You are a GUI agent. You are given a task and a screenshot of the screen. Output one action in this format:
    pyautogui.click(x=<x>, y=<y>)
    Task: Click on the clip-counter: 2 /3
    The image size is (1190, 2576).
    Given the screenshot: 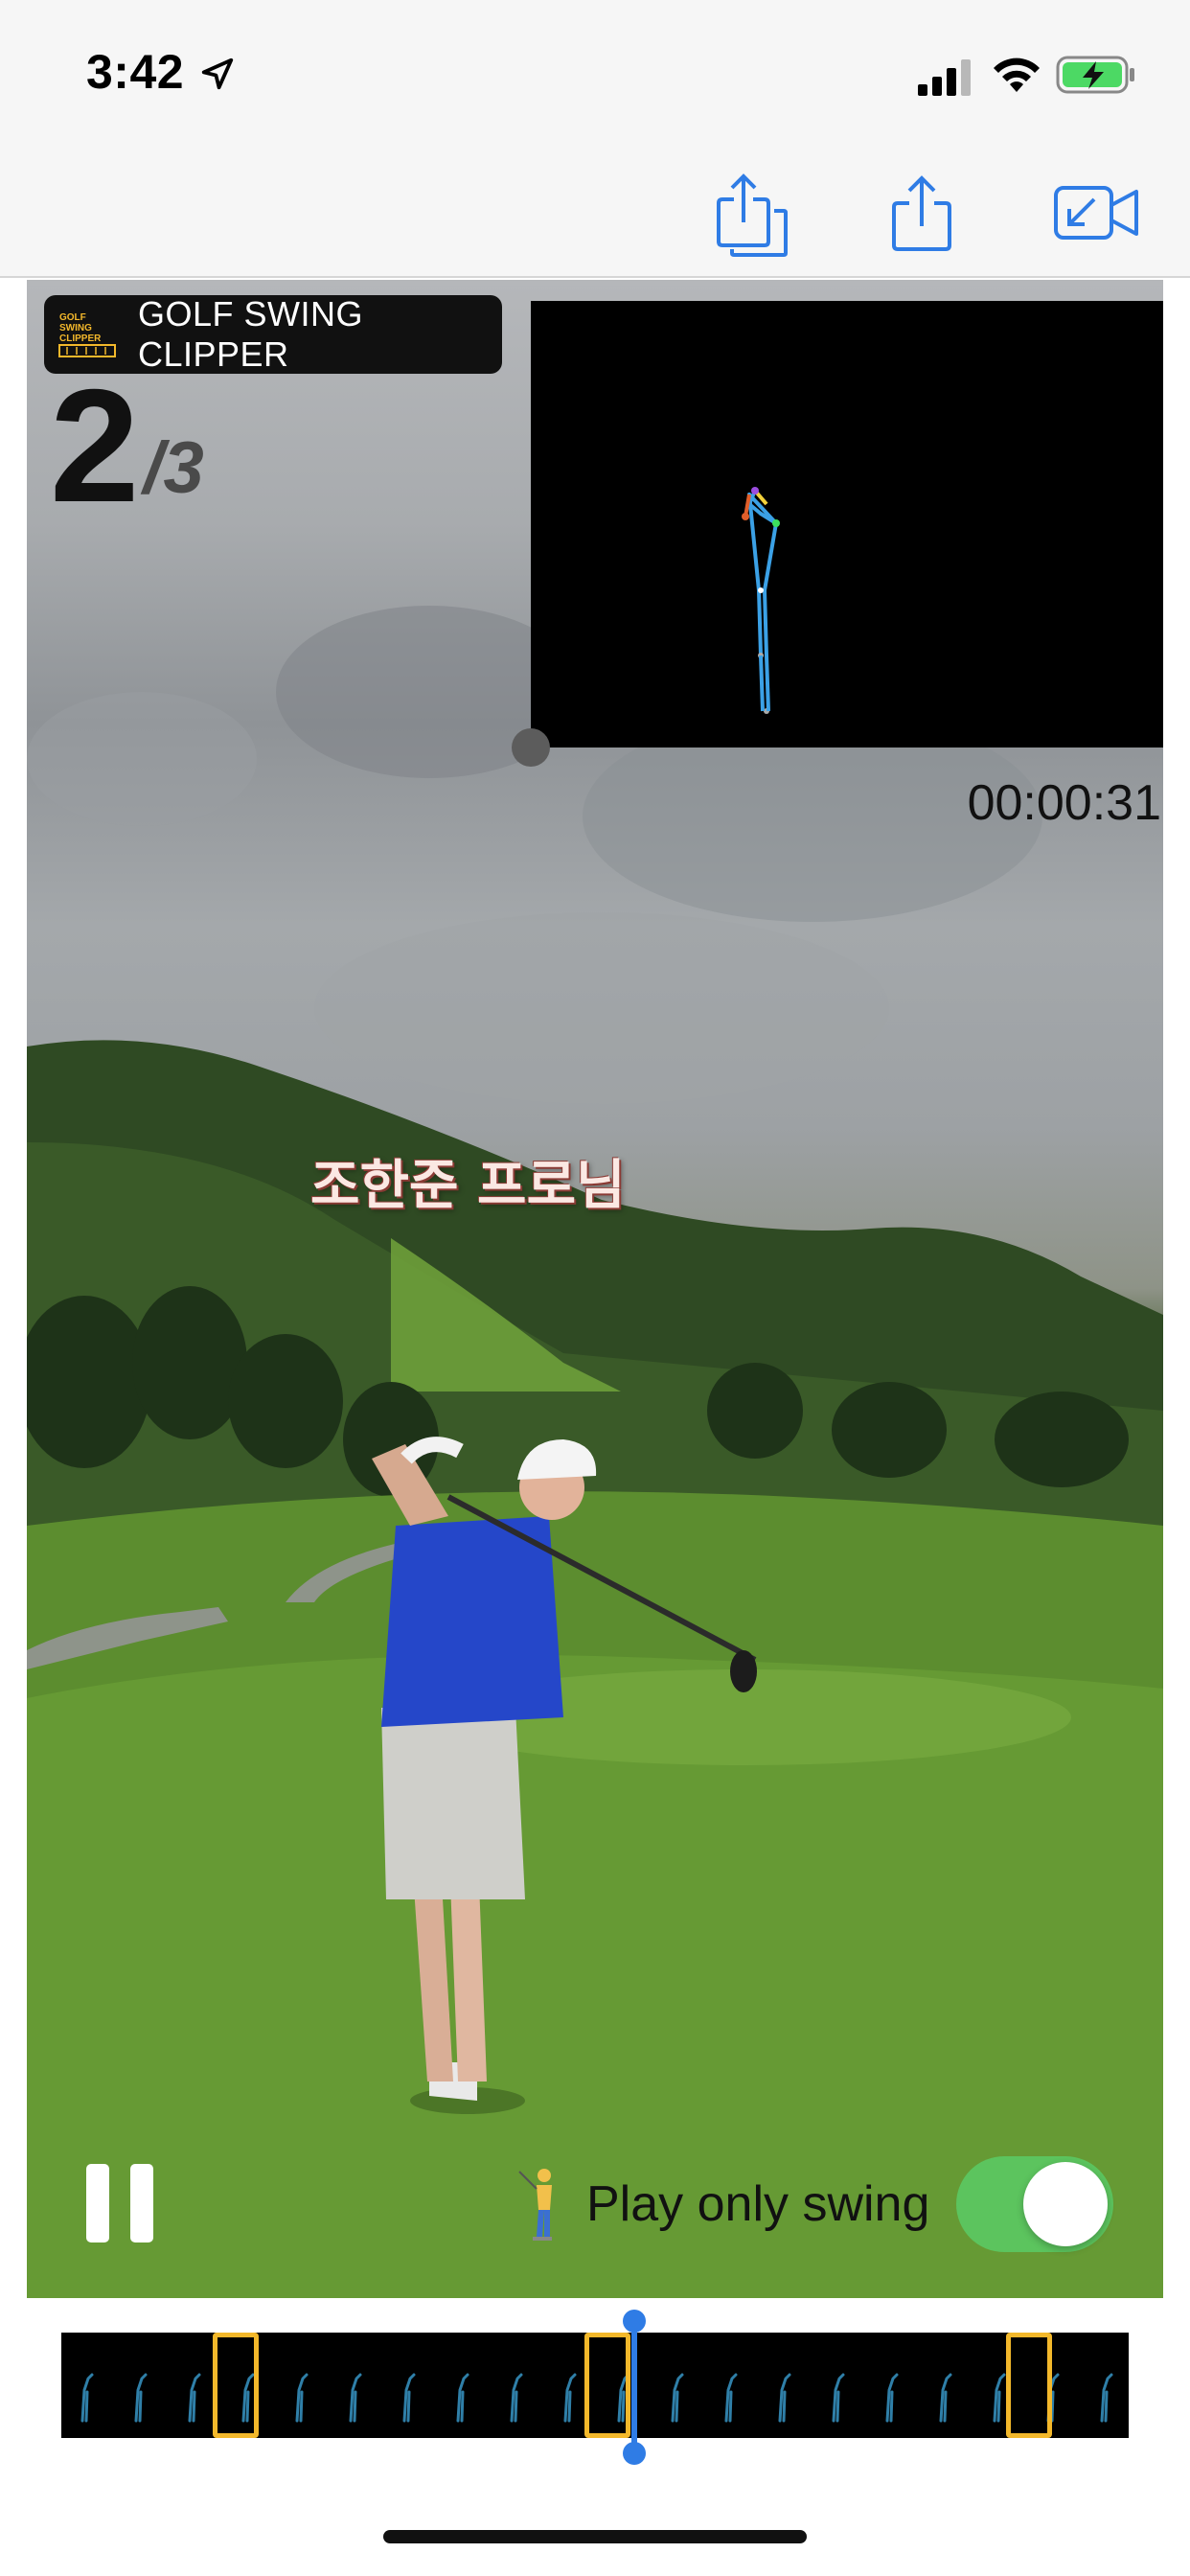 What is the action you would take?
    pyautogui.click(x=127, y=446)
    